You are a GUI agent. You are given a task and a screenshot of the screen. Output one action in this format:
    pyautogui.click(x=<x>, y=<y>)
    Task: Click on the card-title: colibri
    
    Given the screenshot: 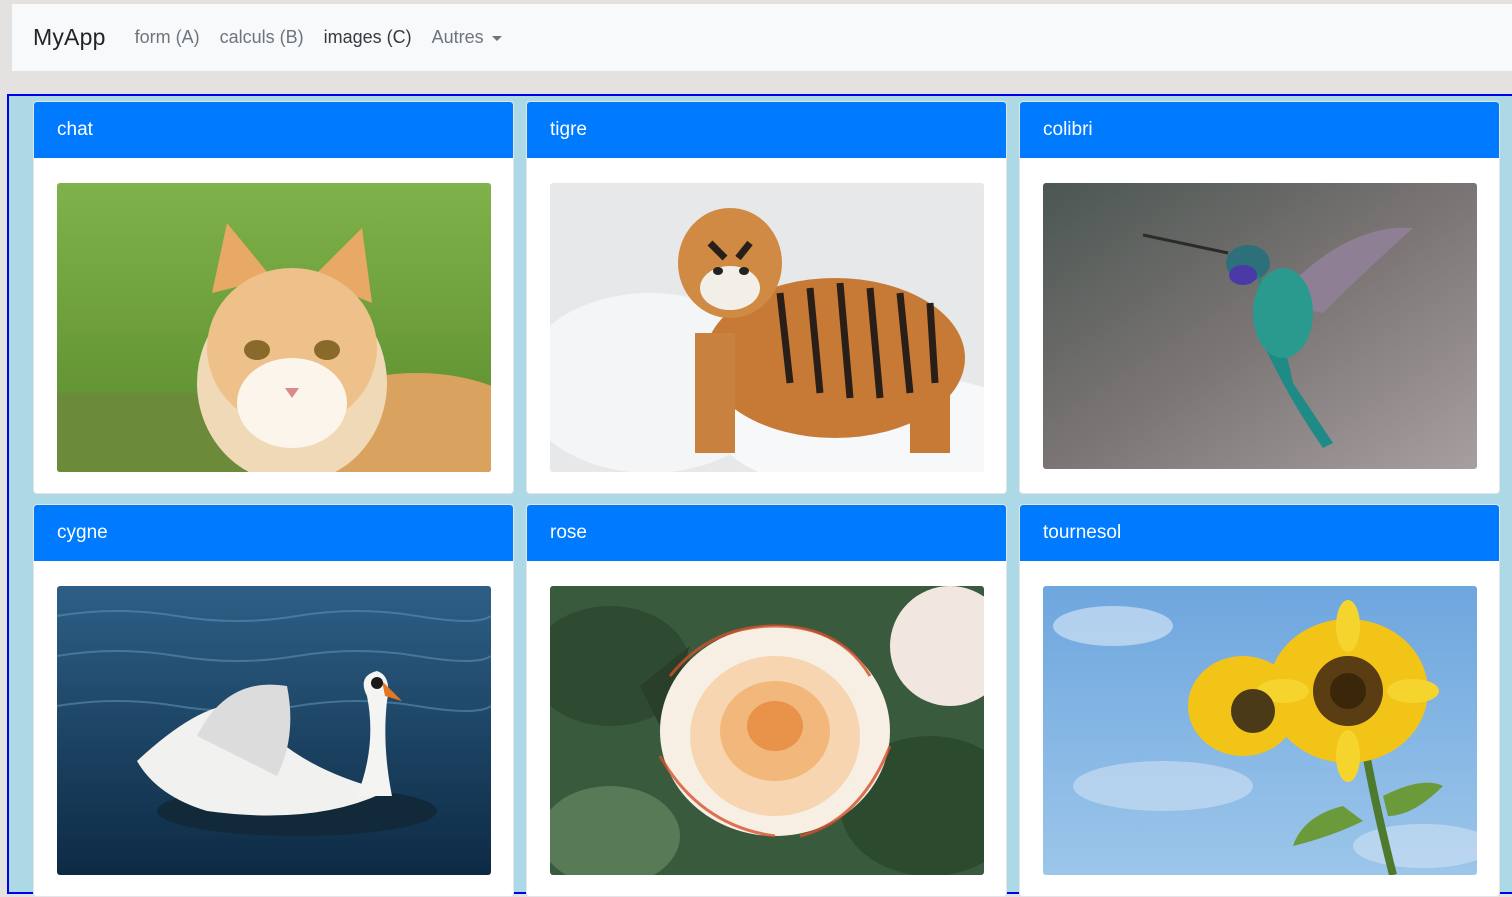 What is the action you would take?
    pyautogui.click(x=1068, y=129)
    